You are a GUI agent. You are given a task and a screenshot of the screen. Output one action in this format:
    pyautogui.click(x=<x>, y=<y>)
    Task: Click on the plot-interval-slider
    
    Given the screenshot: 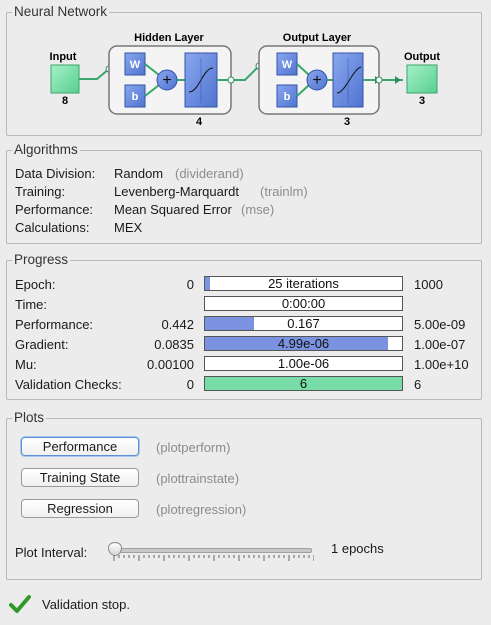 What is the action you would take?
    pyautogui.click(x=211, y=551)
    